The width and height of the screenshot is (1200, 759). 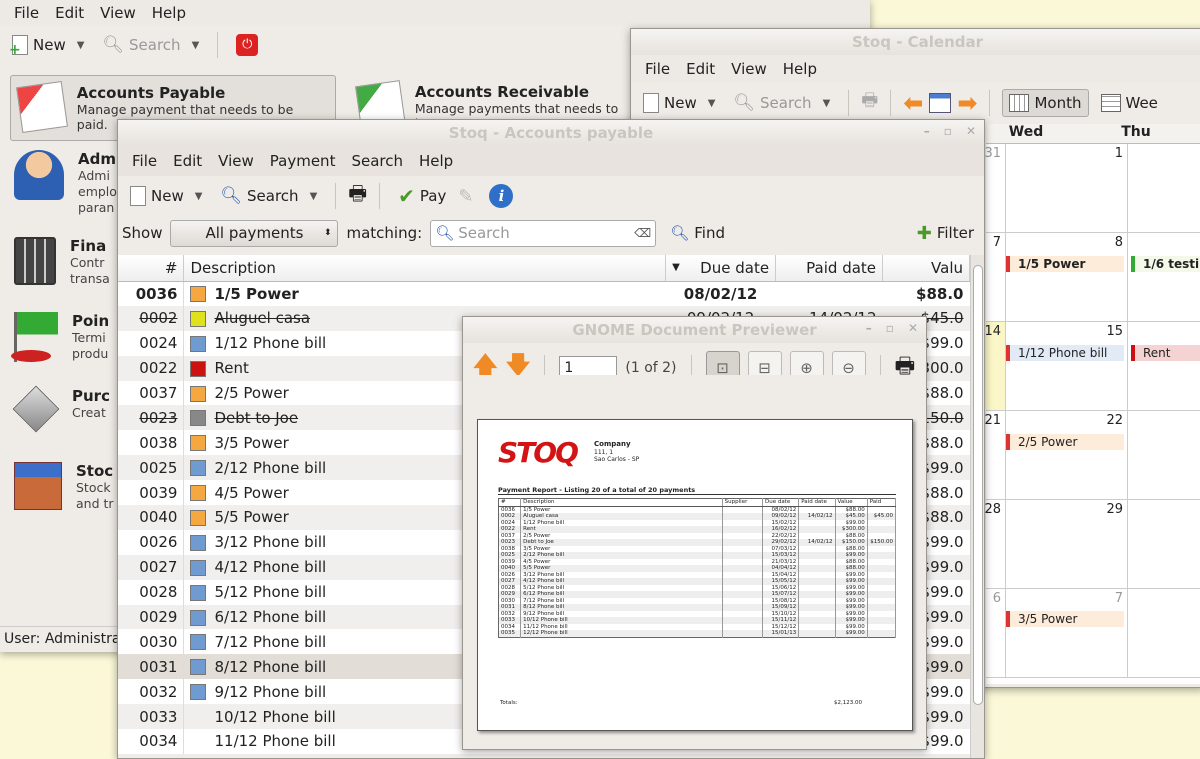 I want to click on app-admin: Adm Admi emplo paran, so click(x=65, y=187).